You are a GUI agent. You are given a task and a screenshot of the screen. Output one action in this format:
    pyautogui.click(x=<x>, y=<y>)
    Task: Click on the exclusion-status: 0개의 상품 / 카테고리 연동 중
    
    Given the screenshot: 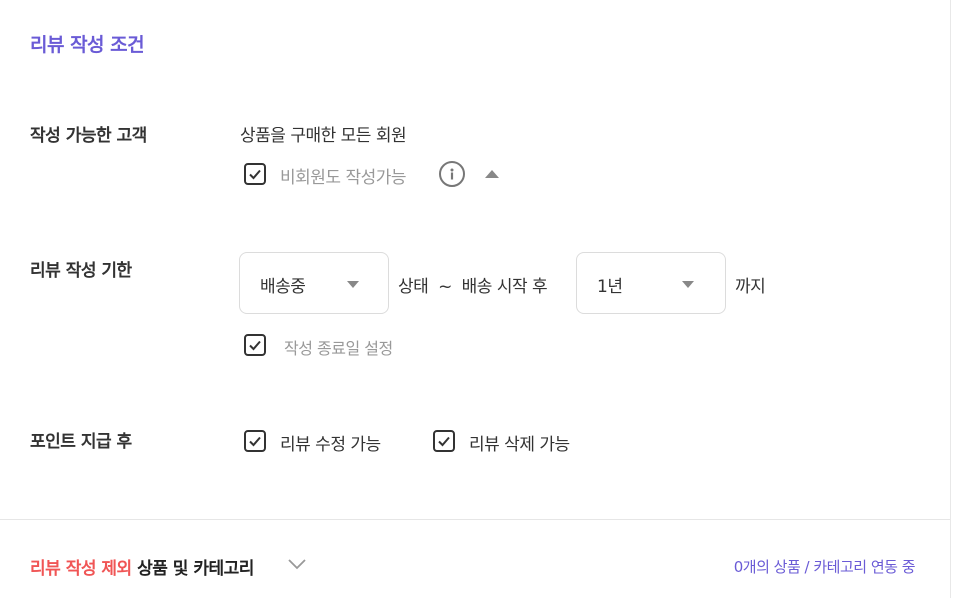 What is the action you would take?
    pyautogui.click(x=824, y=567)
    